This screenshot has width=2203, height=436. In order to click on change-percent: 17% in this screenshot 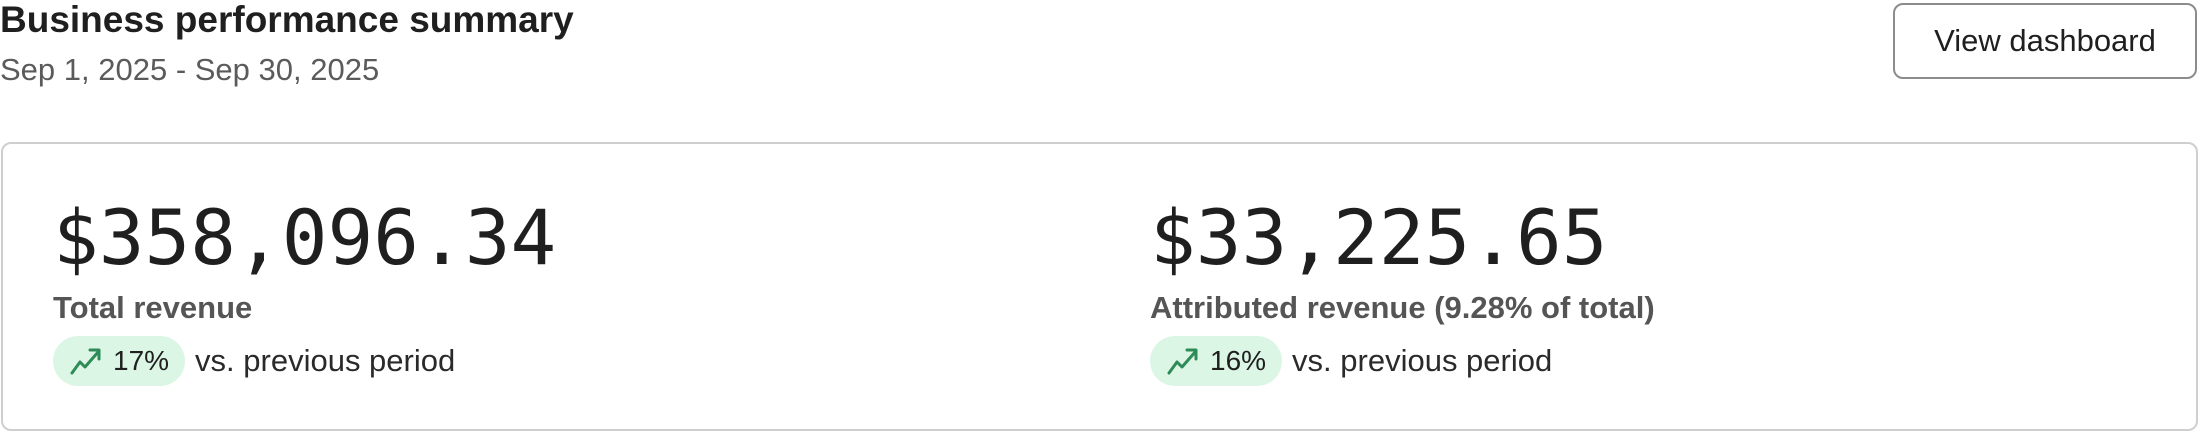, I will do `click(141, 360)`.